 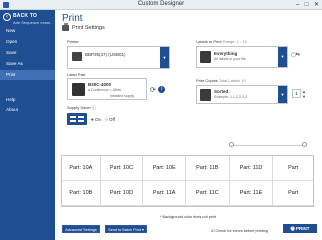 What do you see at coordinates (295, 55) in the screenshot?
I see `range-edit-icon: ▢⇆` at bounding box center [295, 55].